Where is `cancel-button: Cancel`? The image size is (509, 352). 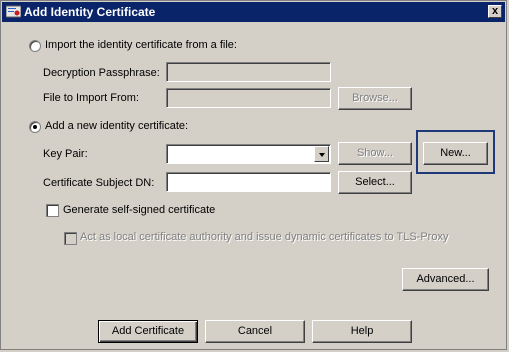
cancel-button: Cancel is located at coordinates (255, 331).